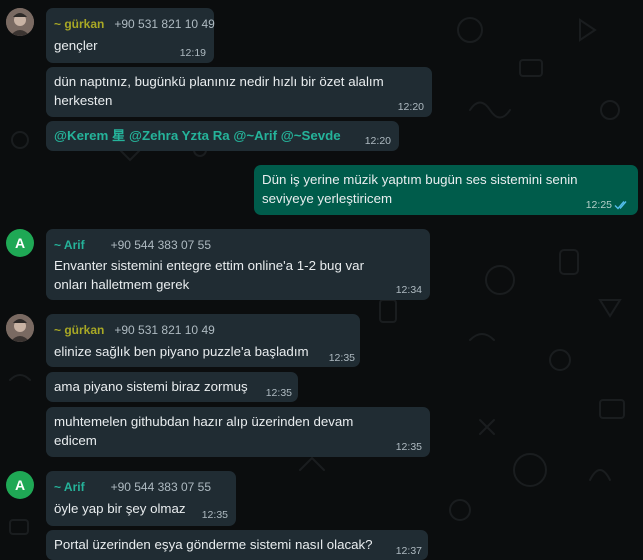  I want to click on message-text-line-2: herkesten, so click(83, 100).